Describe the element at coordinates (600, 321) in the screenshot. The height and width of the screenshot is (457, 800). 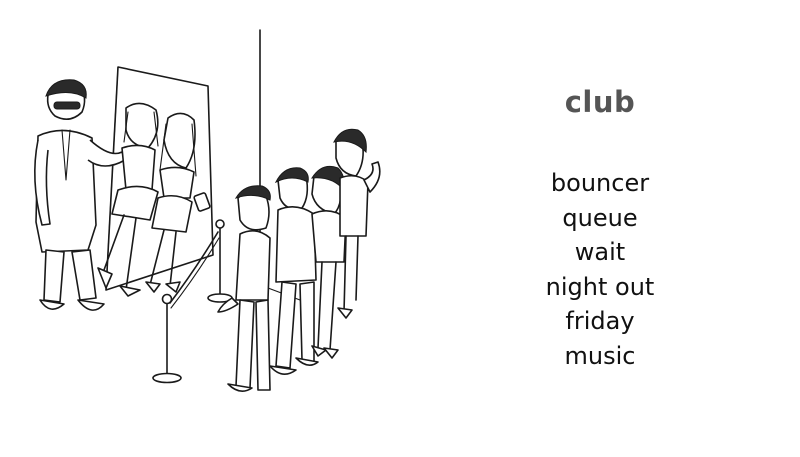
I see `vocab-word: friday` at that location.